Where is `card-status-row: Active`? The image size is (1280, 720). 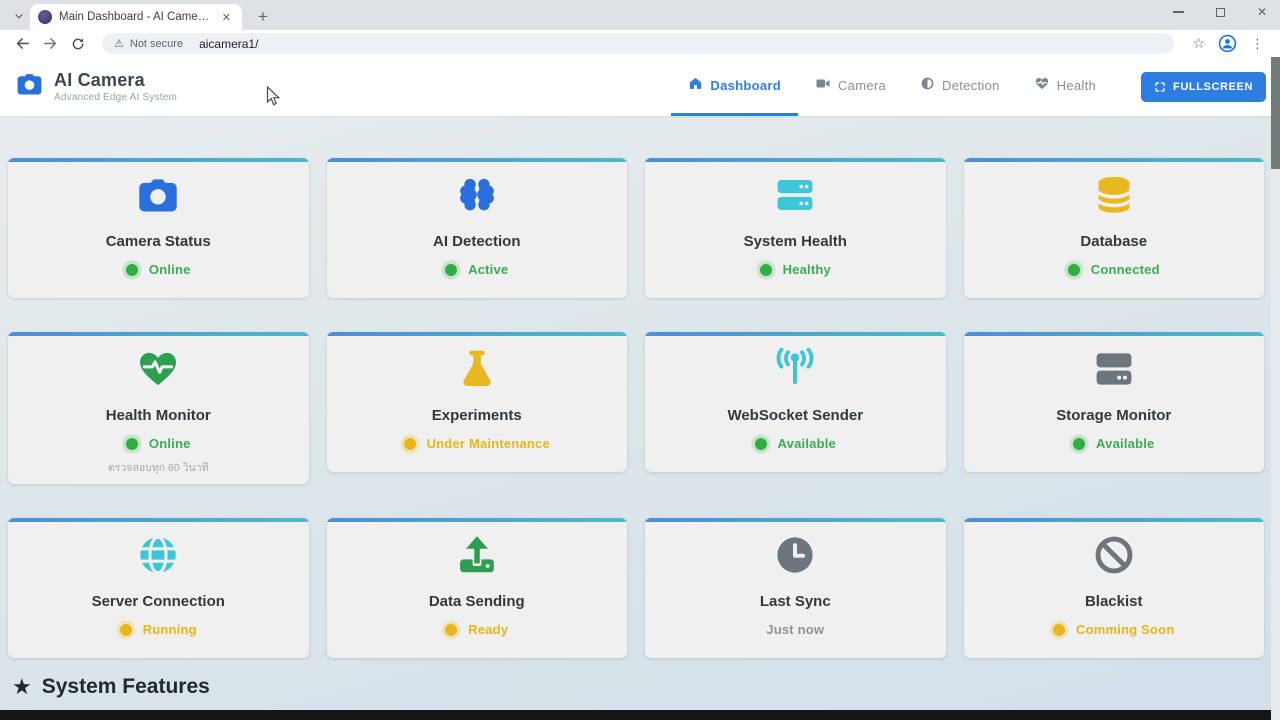 card-status-row: Active is located at coordinates (477, 269).